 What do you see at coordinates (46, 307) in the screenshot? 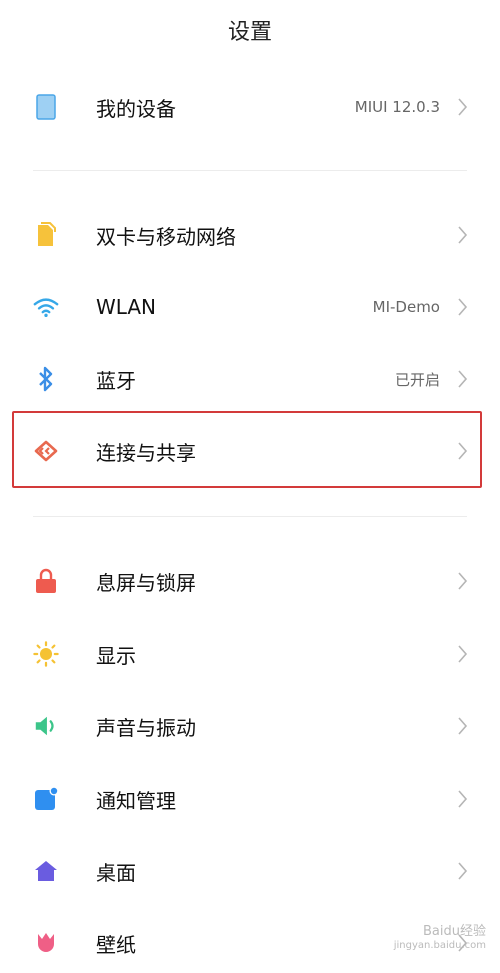
I see `wifi-icon` at bounding box center [46, 307].